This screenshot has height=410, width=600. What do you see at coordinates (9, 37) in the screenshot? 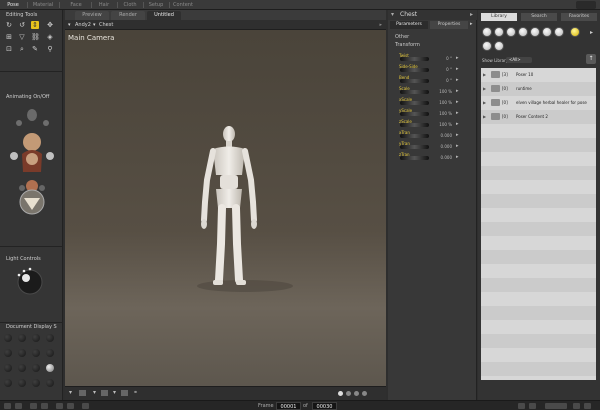
I see `scale-tool-icon: ⊞` at bounding box center [9, 37].